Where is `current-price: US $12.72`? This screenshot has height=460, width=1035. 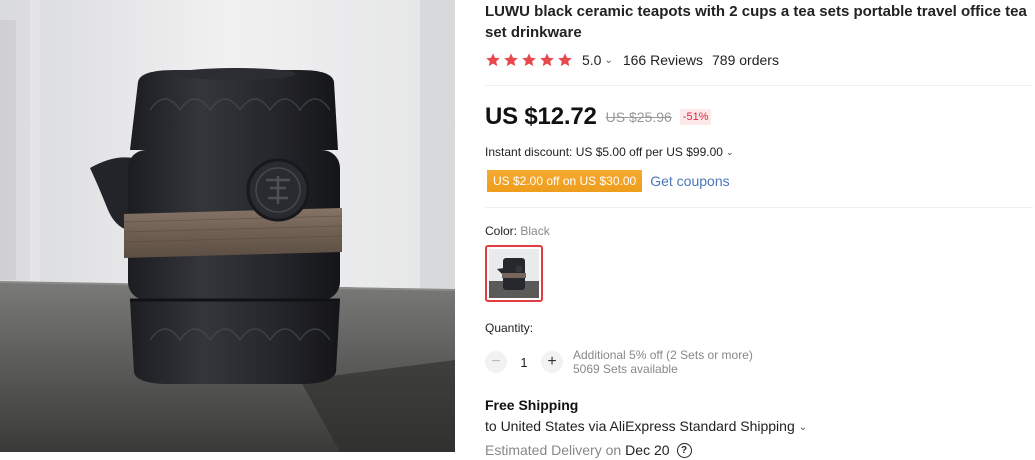
current-price: US $12.72 is located at coordinates (541, 116).